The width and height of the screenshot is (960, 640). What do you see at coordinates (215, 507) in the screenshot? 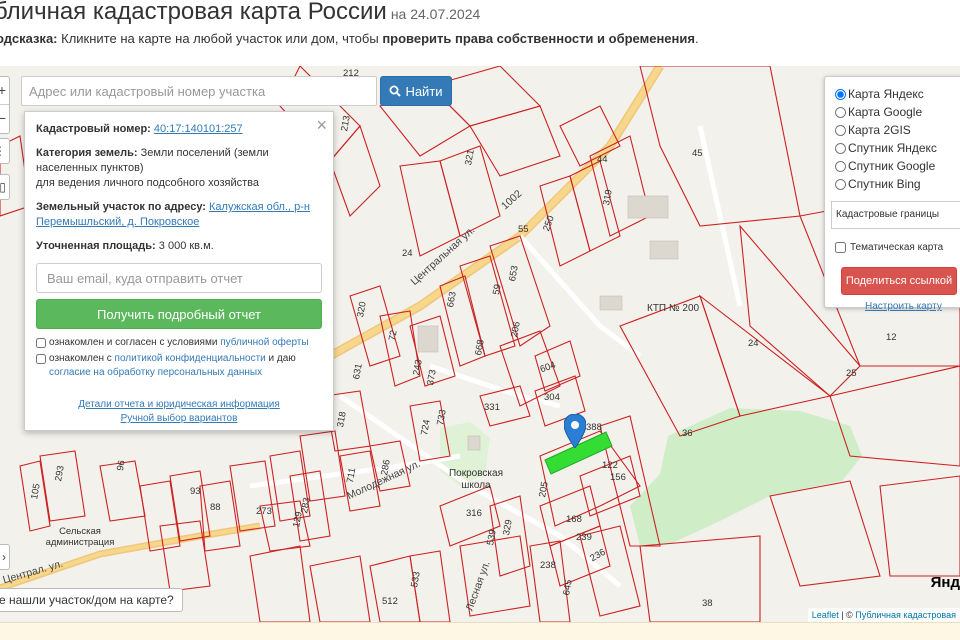
I see `parcel-number: 88` at bounding box center [215, 507].